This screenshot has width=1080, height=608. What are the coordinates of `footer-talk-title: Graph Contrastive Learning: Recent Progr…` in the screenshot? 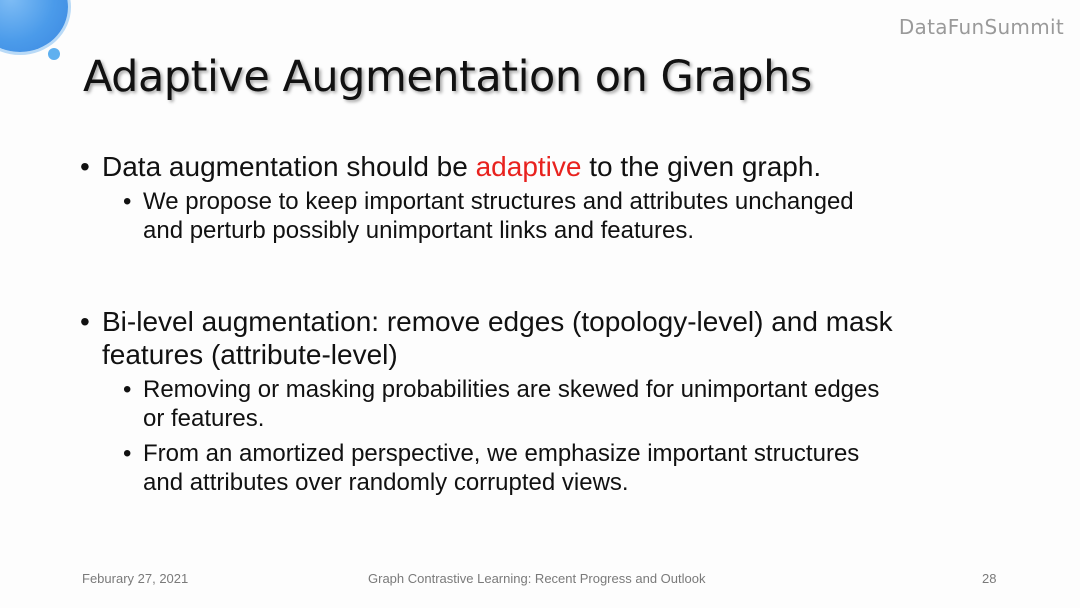 It's located at (537, 578).